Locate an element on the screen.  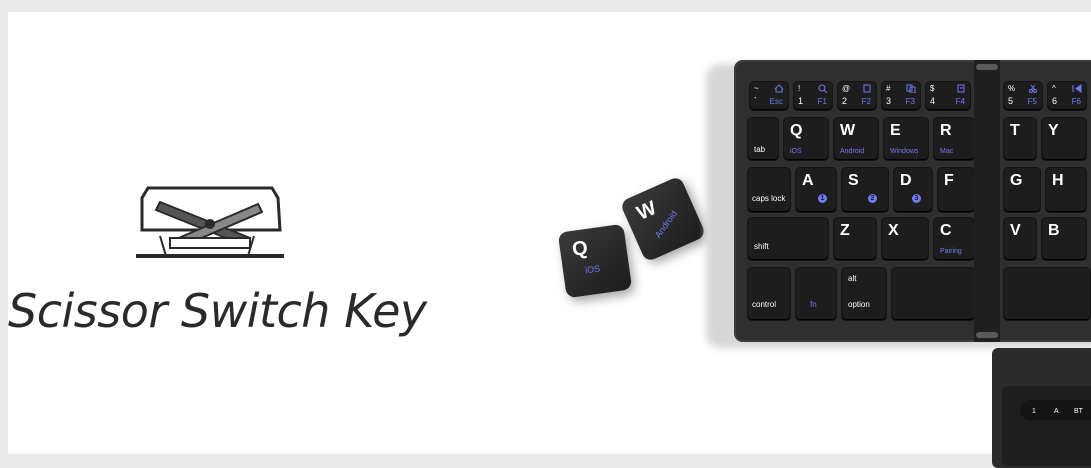
key-caps-lock: caps lock is located at coordinates (769, 190).